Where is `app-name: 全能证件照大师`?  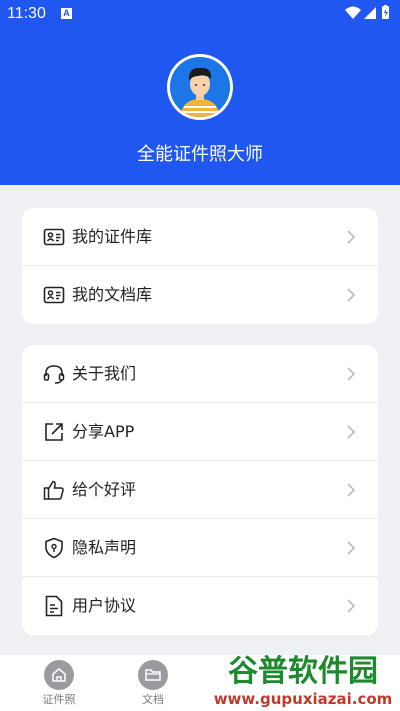
app-name: 全能证件照大师 is located at coordinates (200, 154).